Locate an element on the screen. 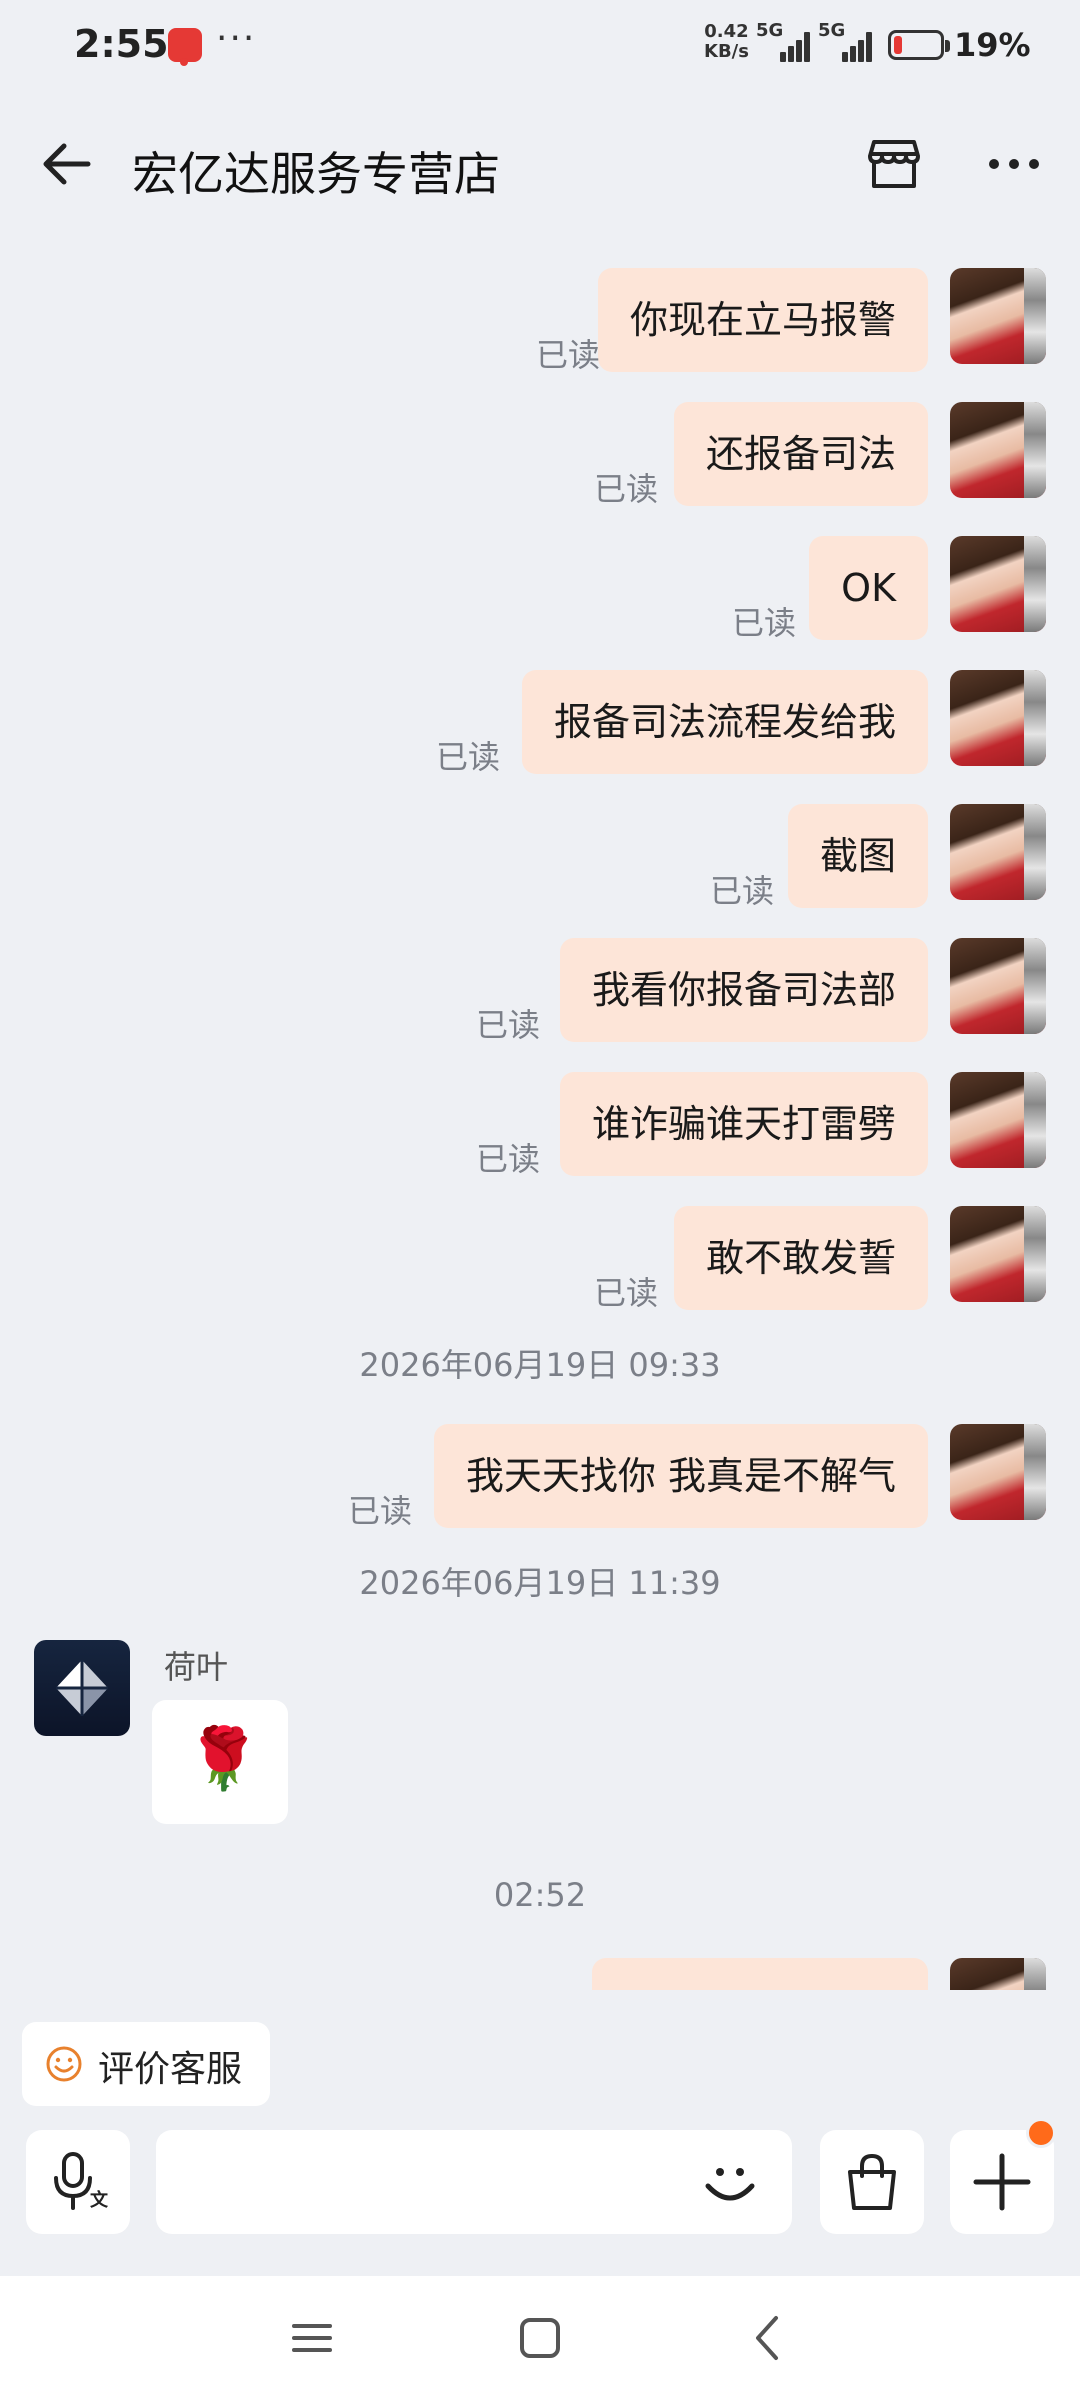 This screenshot has width=1080, height=2400. store-button is located at coordinates (894, 164).